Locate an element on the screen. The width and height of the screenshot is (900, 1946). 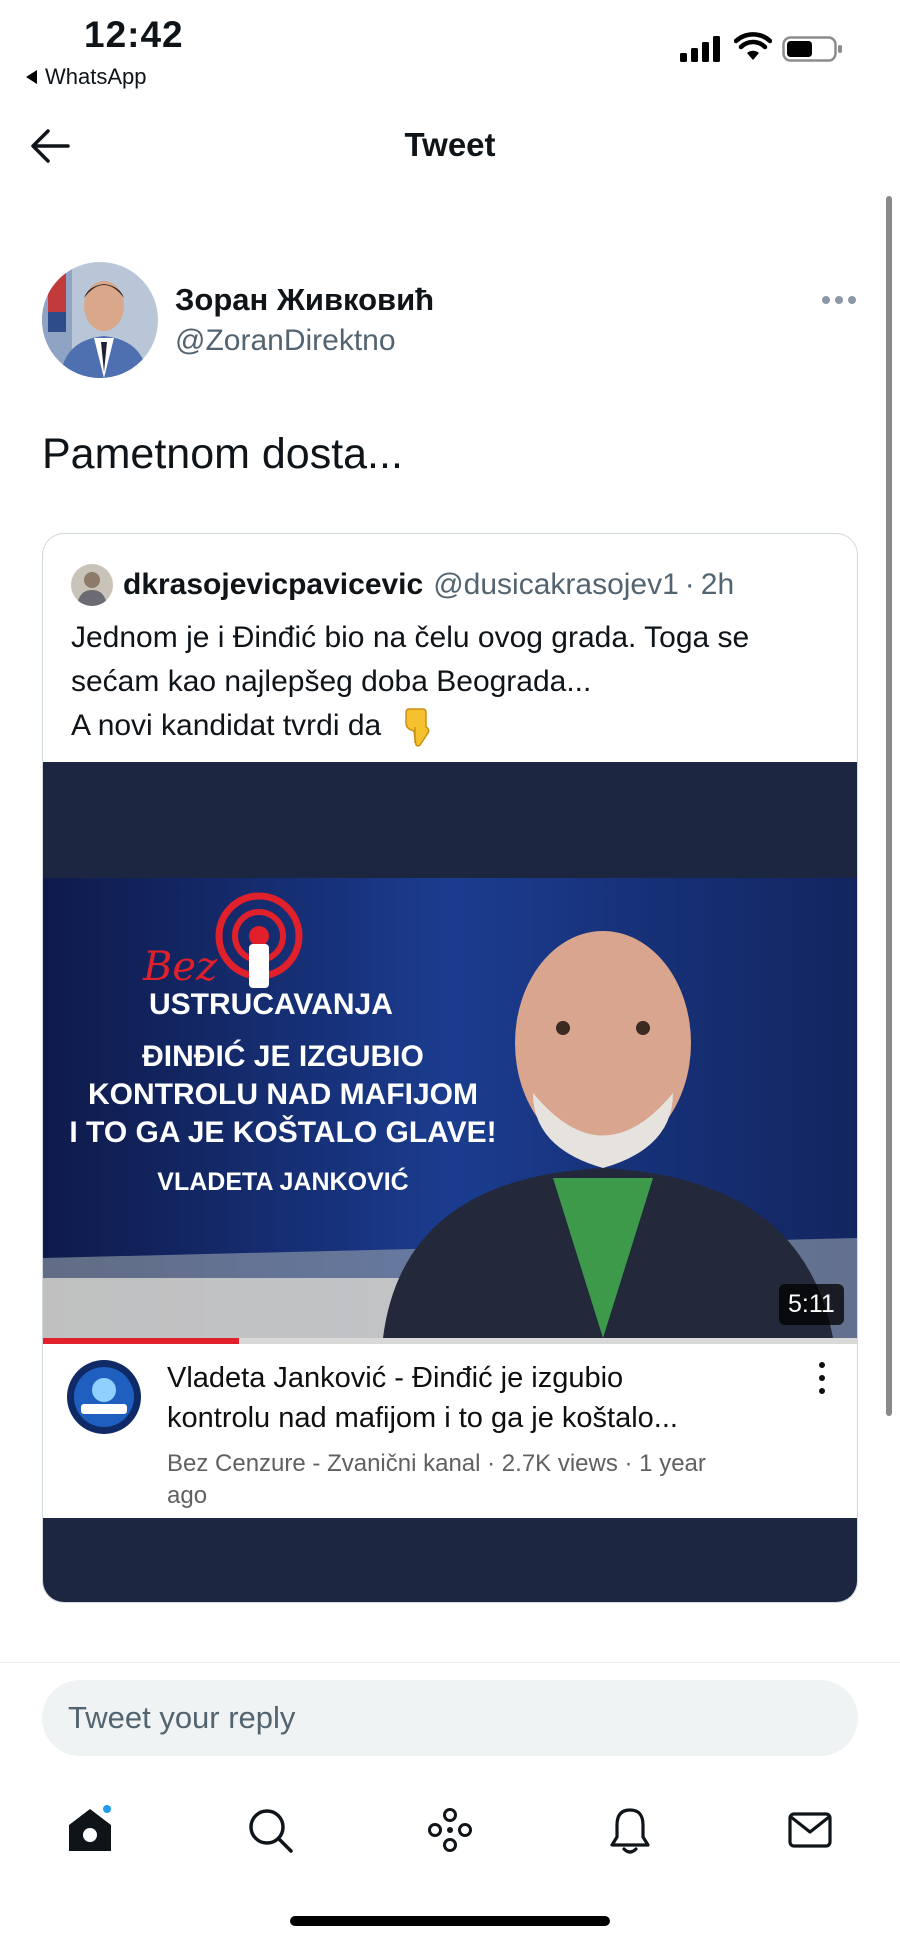
status-bar: 12:42 WhatsApp is located at coordinates (450, 50).